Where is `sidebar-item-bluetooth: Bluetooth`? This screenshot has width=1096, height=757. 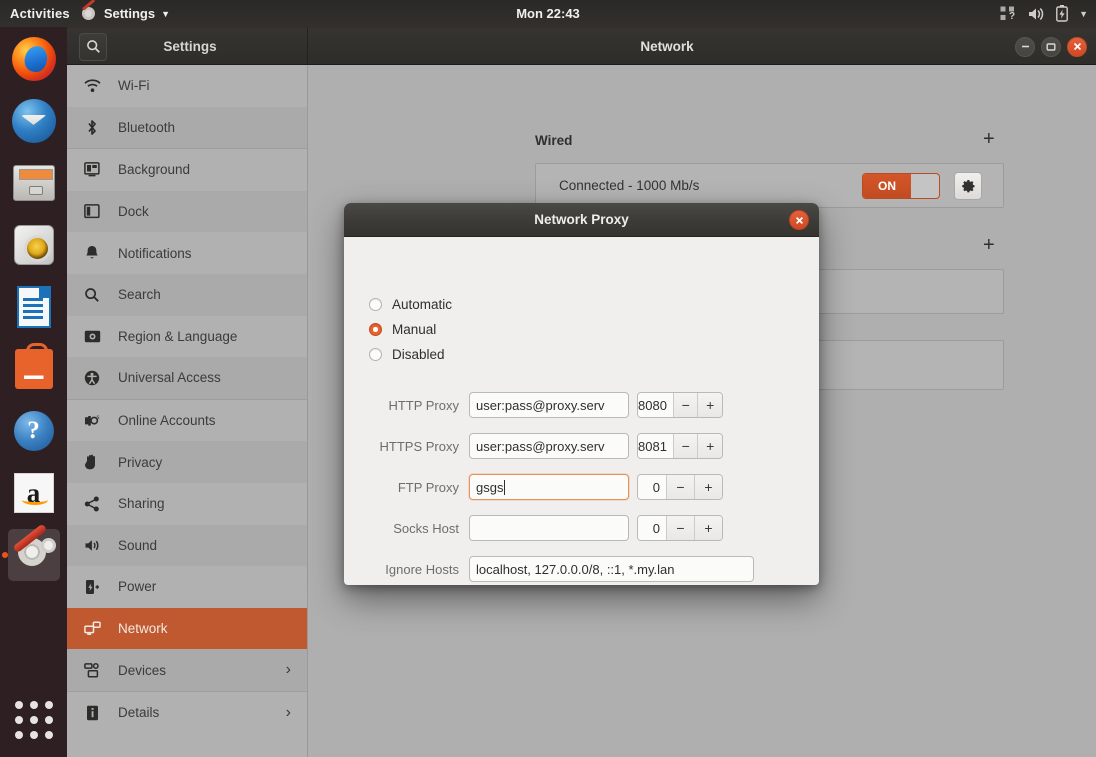
sidebar-item-bluetooth: Bluetooth is located at coordinates (187, 128).